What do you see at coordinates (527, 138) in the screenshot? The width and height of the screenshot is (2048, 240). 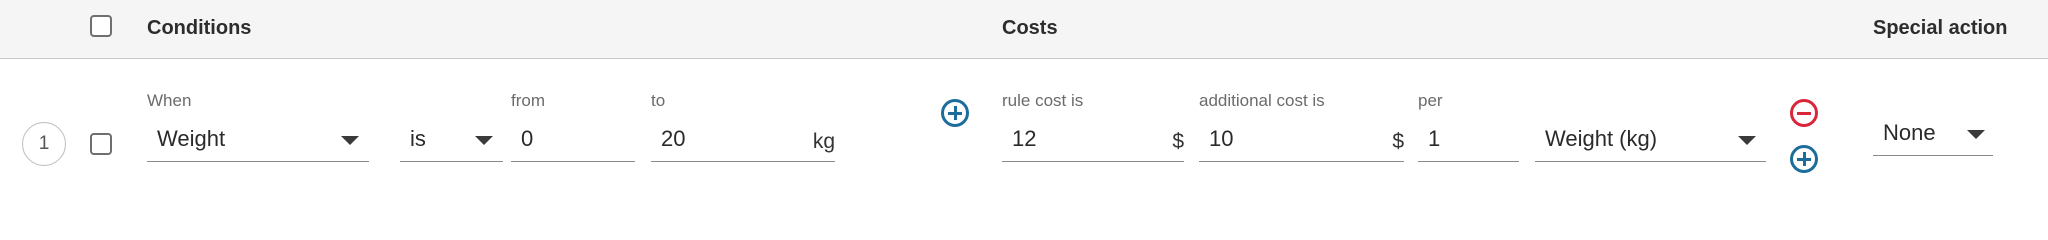 I see `from-value: 0` at bounding box center [527, 138].